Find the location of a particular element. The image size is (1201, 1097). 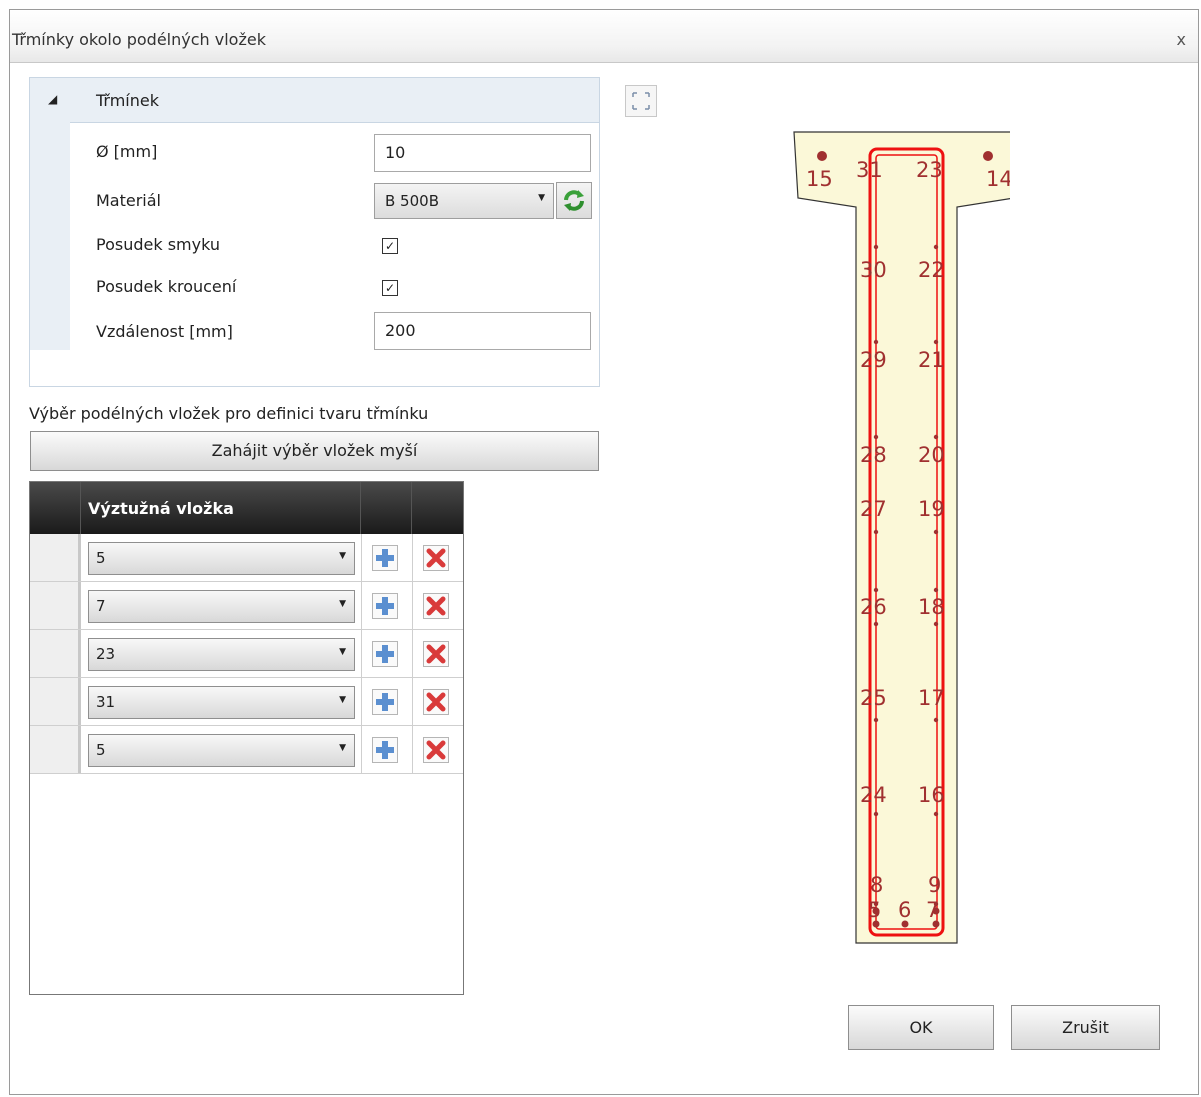

bar-label: 30 is located at coordinates (873, 270).